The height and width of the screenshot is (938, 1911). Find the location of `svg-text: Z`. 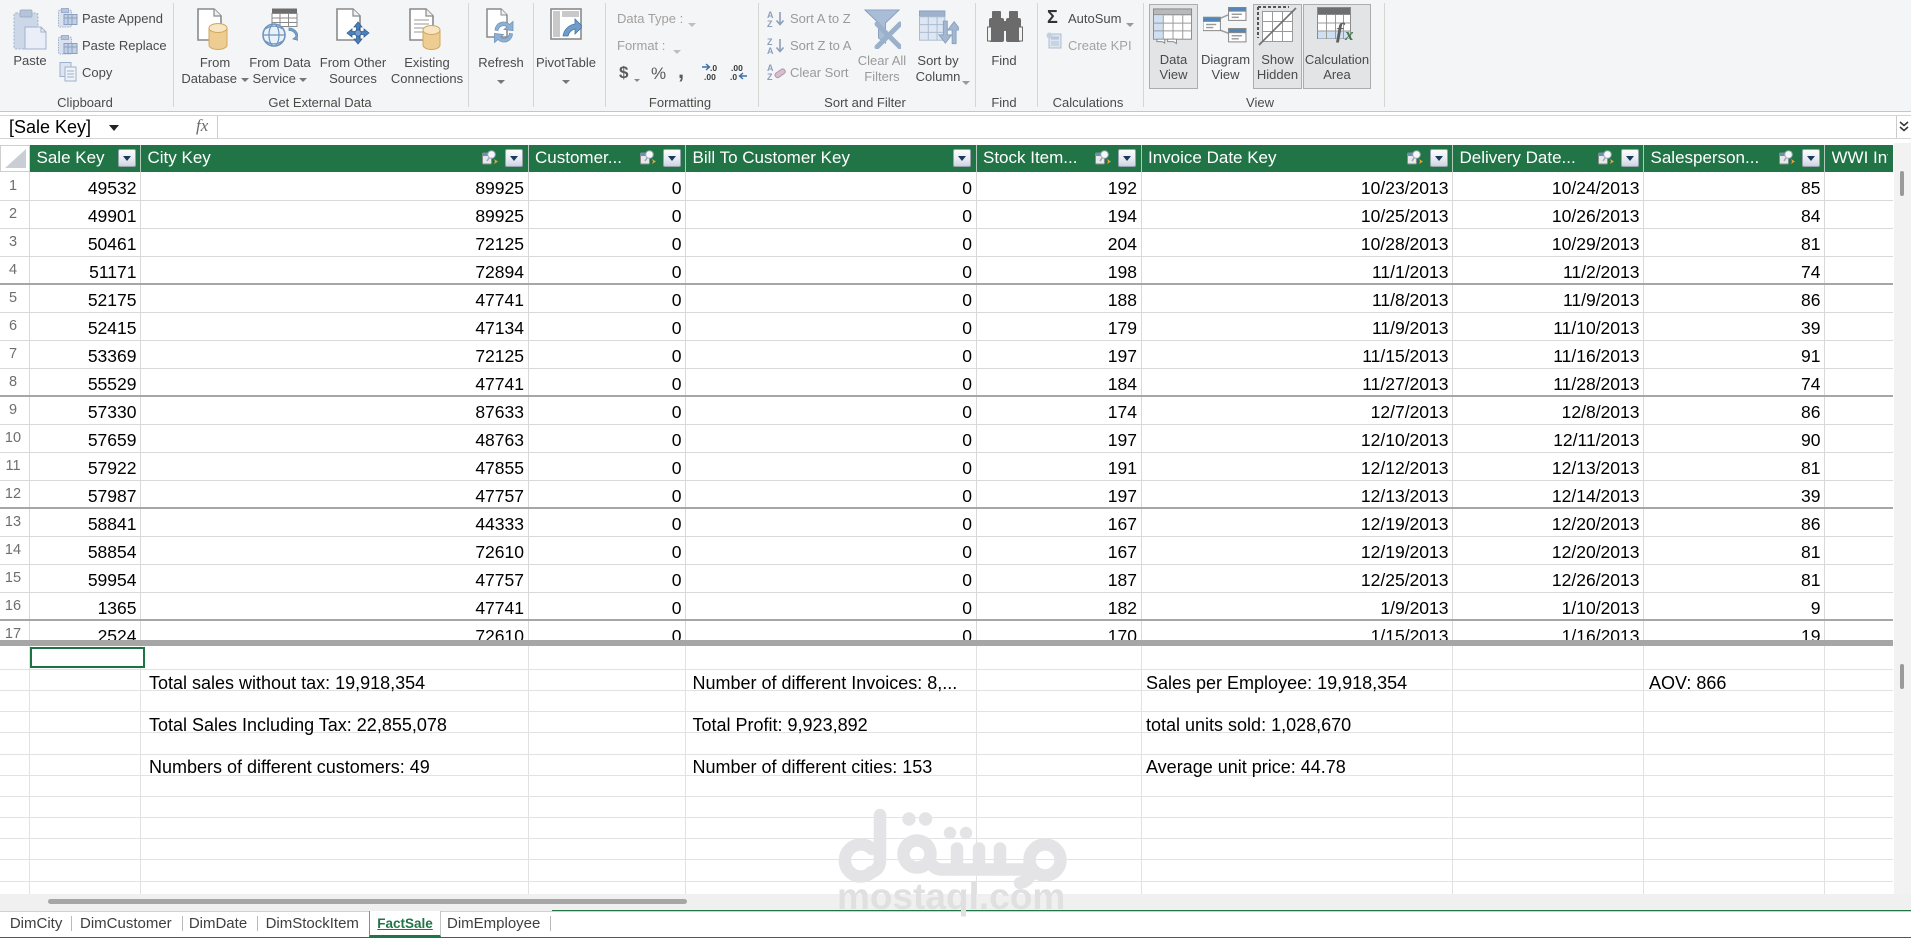

svg-text: Z is located at coordinates (770, 23).